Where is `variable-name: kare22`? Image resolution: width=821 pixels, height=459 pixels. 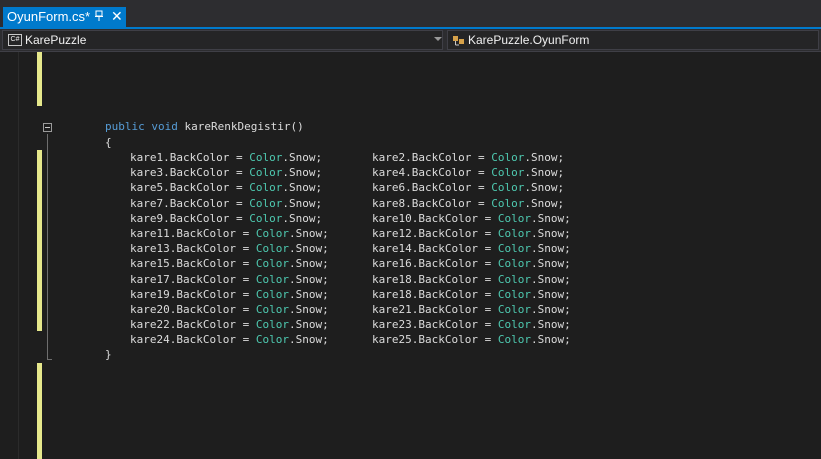 variable-name: kare22 is located at coordinates (150, 325).